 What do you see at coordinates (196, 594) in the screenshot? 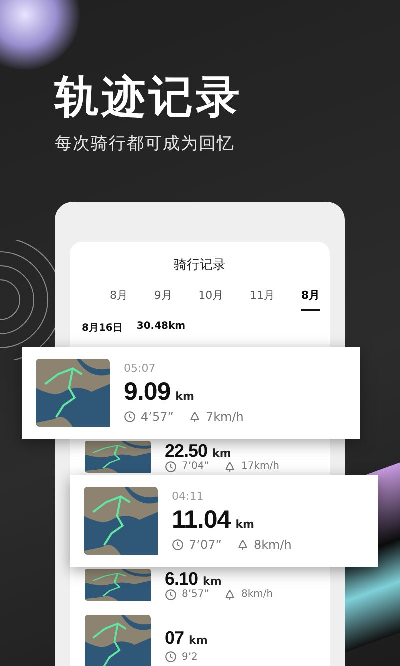
I see `ride-duration: 8’57”` at bounding box center [196, 594].